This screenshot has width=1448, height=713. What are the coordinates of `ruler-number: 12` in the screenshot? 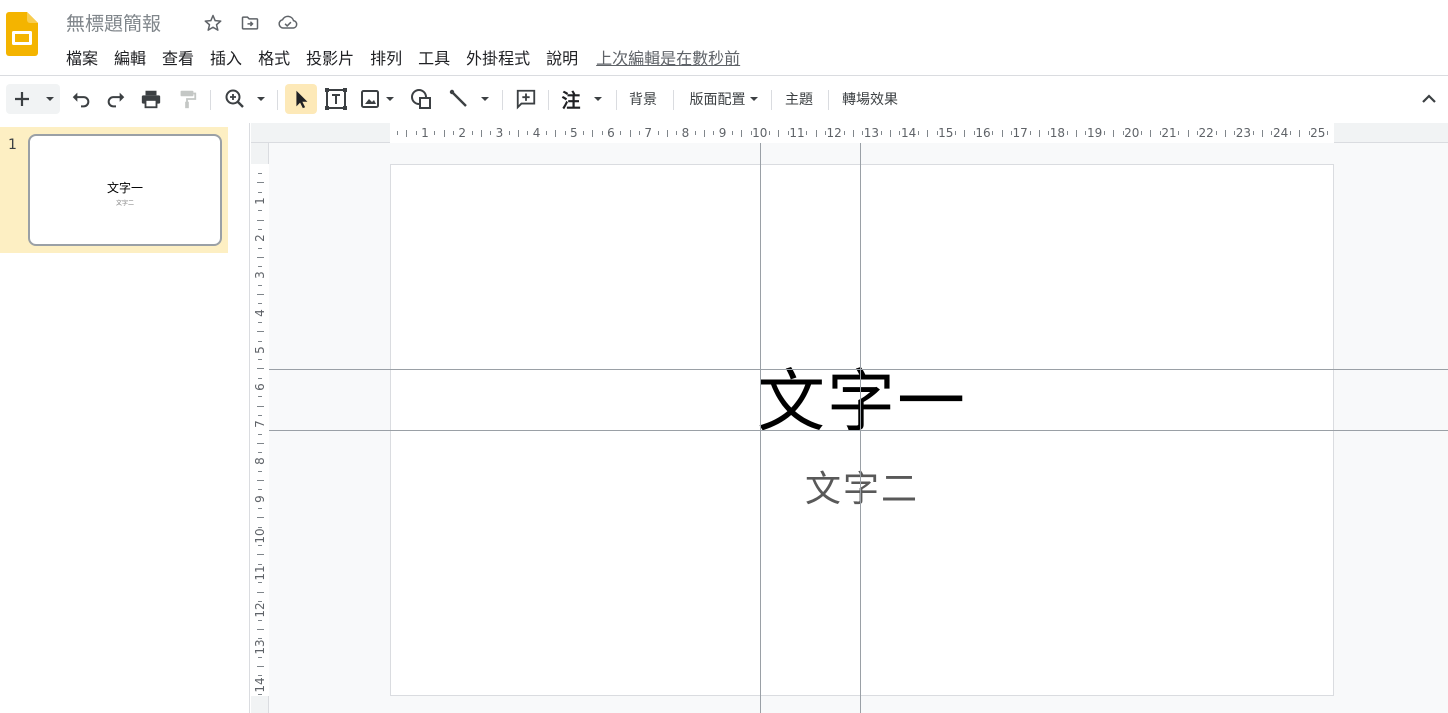 It's located at (260, 610).